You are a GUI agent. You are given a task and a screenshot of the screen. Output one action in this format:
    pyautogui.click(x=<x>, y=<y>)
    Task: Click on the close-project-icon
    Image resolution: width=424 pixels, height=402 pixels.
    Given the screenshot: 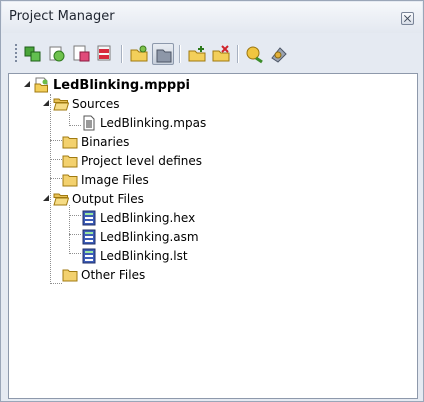 What is the action you would take?
    pyautogui.click(x=164, y=56)
    